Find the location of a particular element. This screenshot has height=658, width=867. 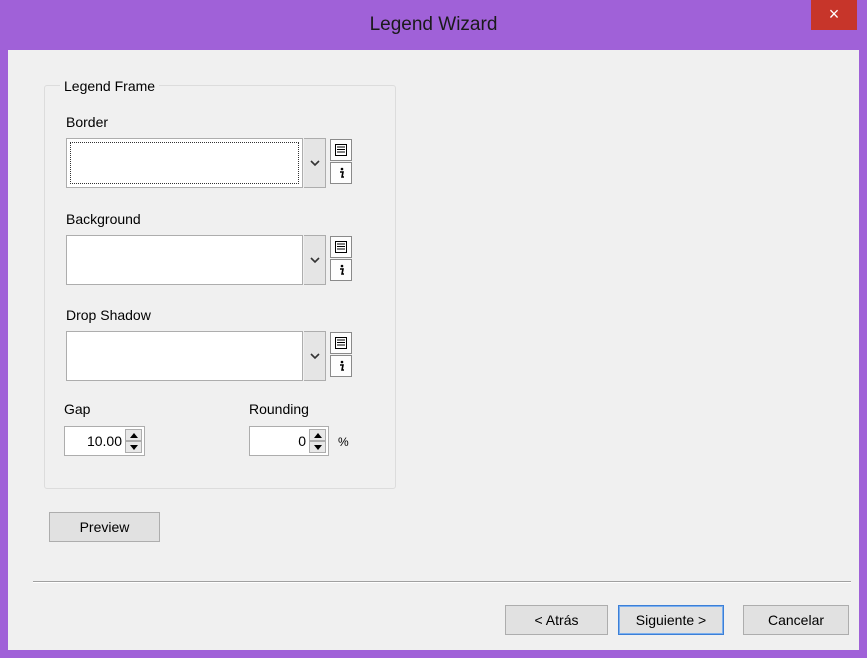

drop-shadow-list-button is located at coordinates (341, 343).